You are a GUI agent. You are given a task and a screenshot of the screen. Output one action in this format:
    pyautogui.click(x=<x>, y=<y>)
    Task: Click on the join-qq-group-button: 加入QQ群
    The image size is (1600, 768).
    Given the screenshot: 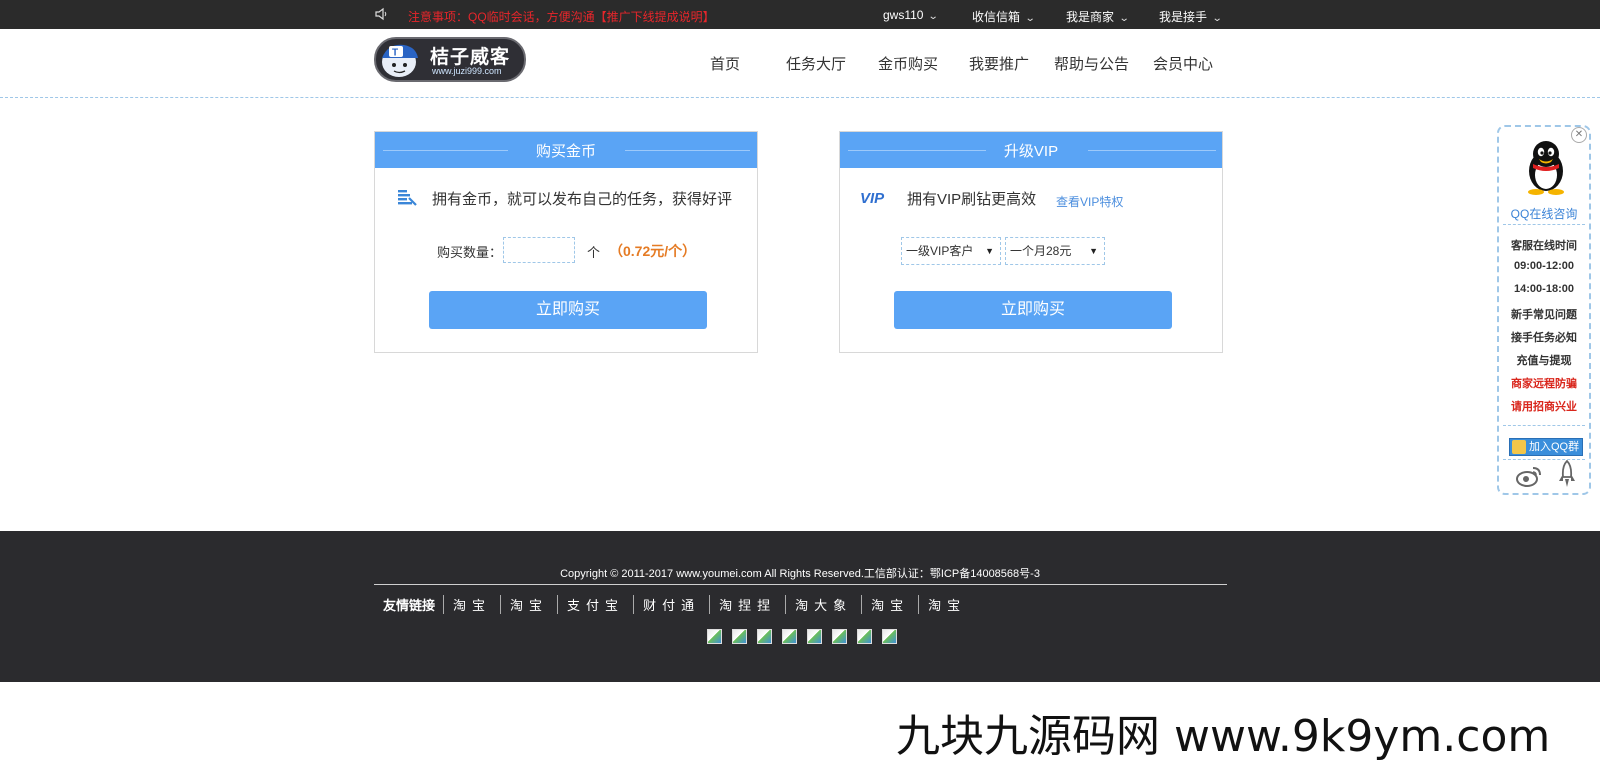 What is the action you would take?
    pyautogui.click(x=1546, y=447)
    